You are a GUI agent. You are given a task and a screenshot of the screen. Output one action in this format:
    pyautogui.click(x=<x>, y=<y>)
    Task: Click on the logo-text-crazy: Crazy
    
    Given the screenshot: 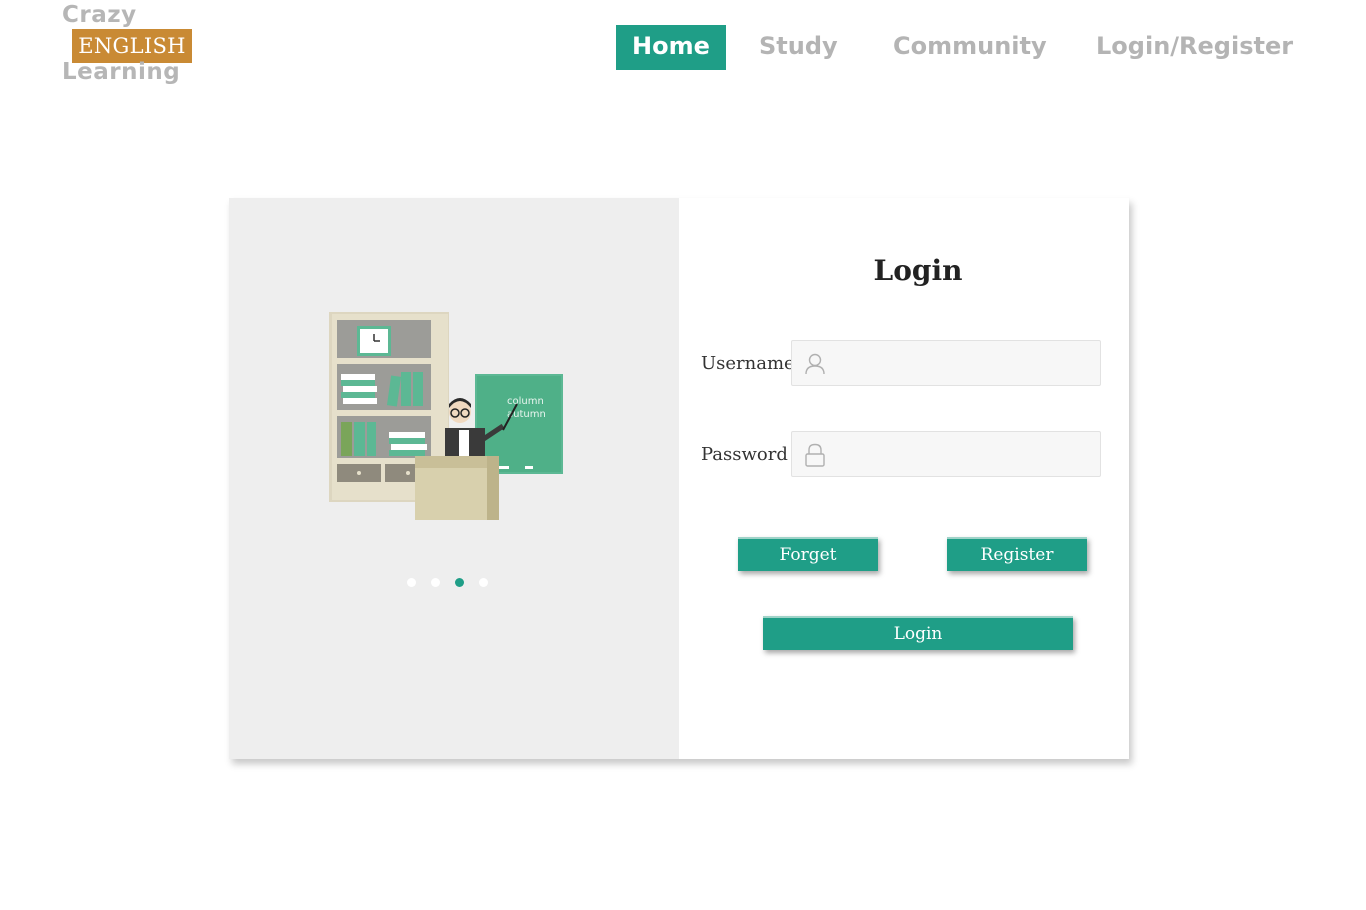 What is the action you would take?
    pyautogui.click(x=99, y=15)
    